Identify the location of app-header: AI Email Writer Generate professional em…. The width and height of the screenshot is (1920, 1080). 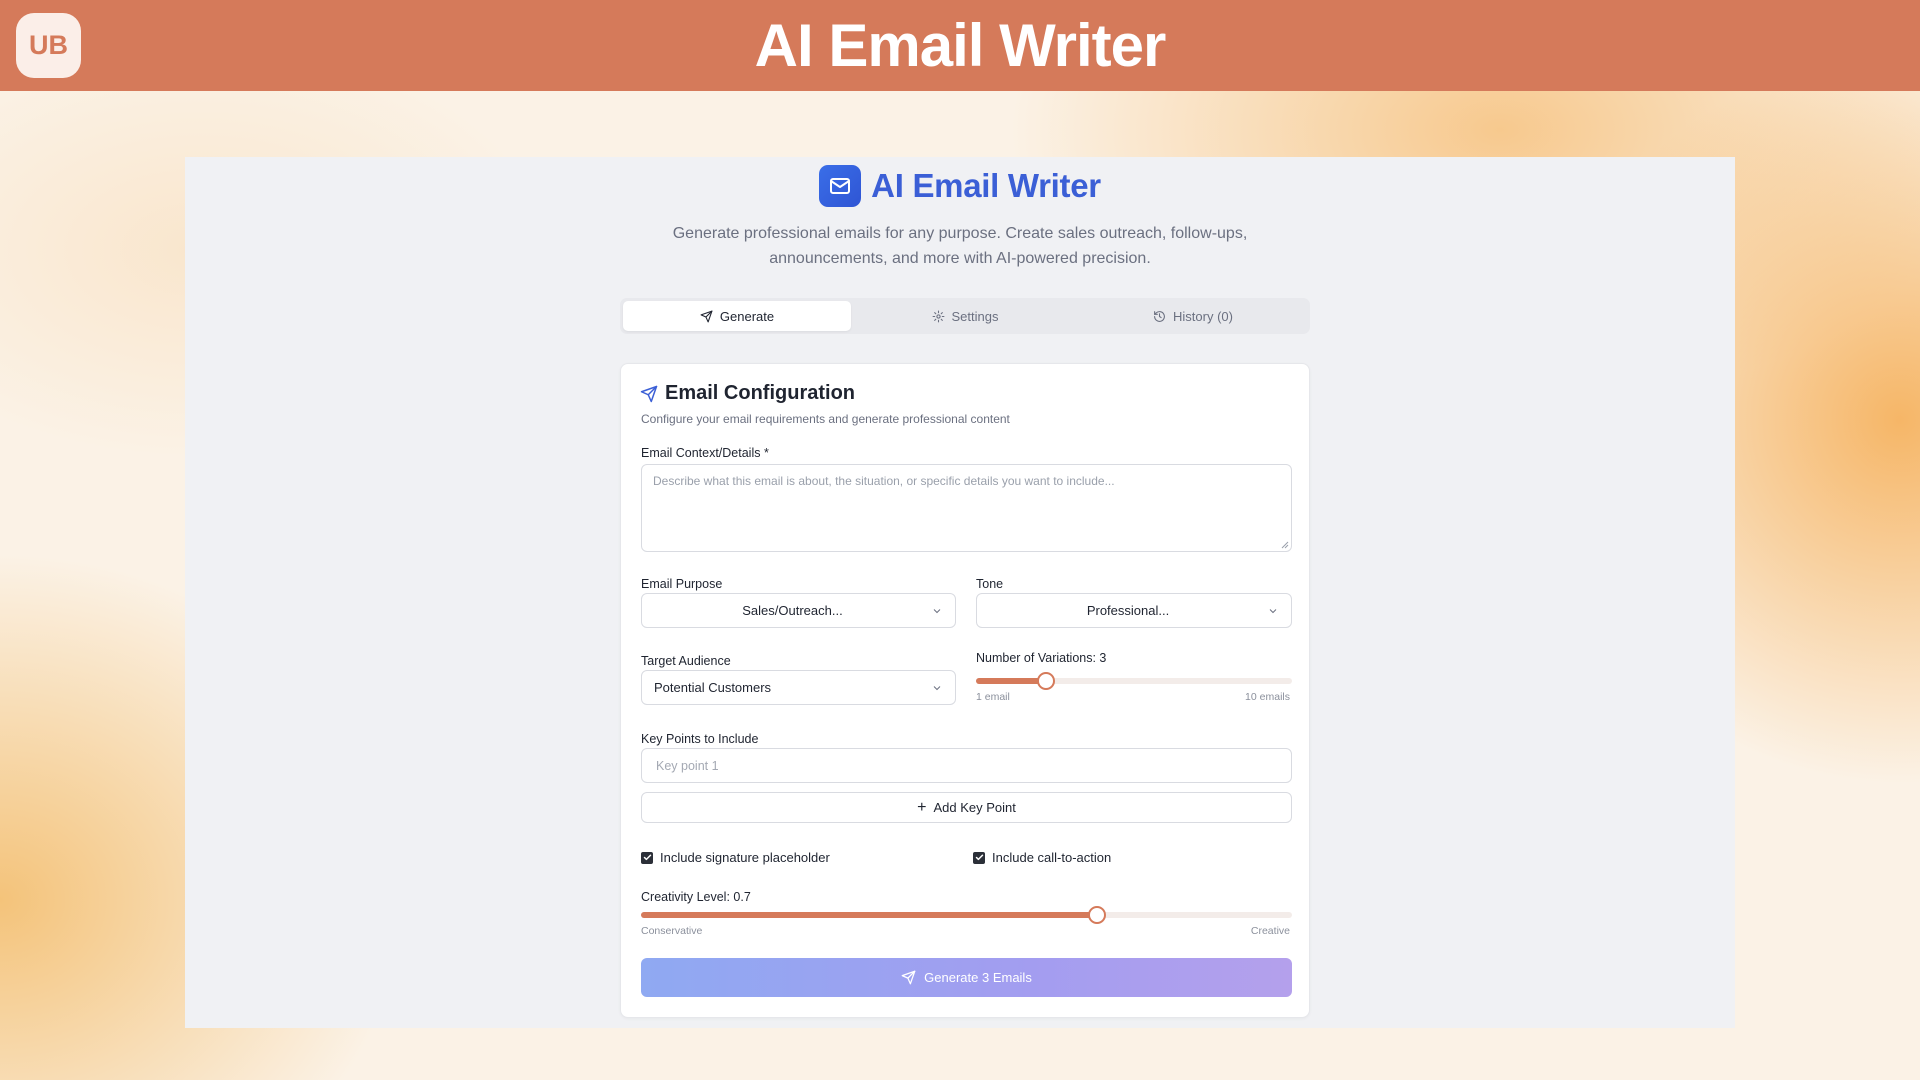
(960, 214).